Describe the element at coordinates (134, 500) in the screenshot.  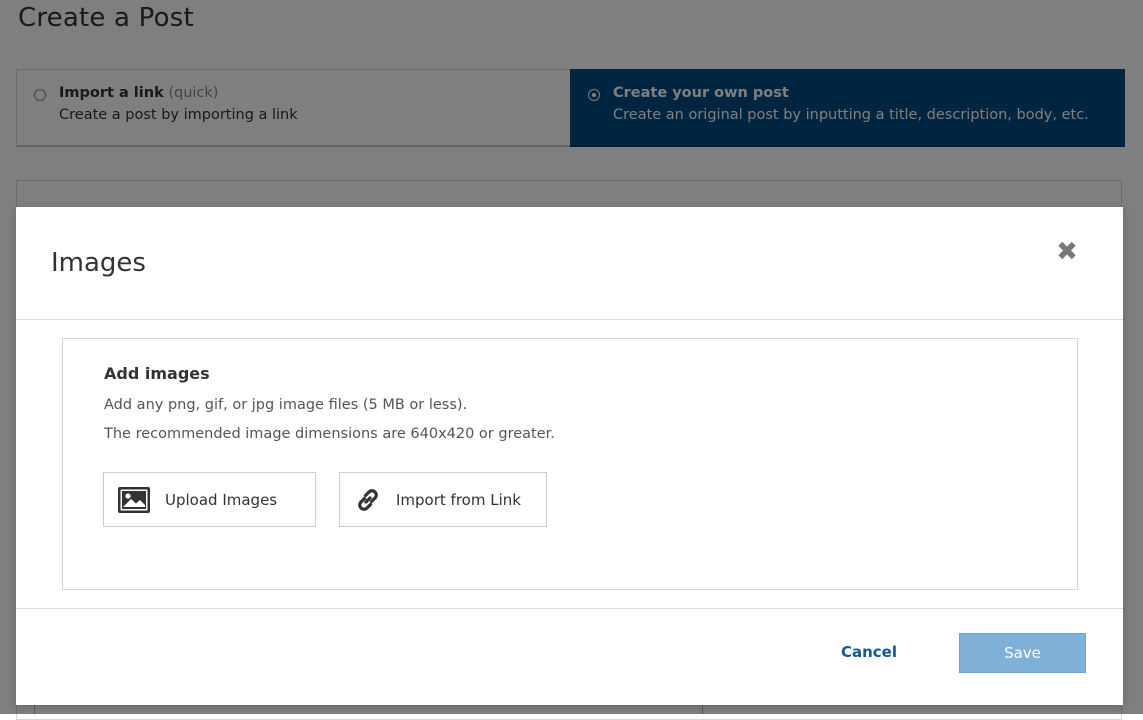
I see `image-icon` at that location.